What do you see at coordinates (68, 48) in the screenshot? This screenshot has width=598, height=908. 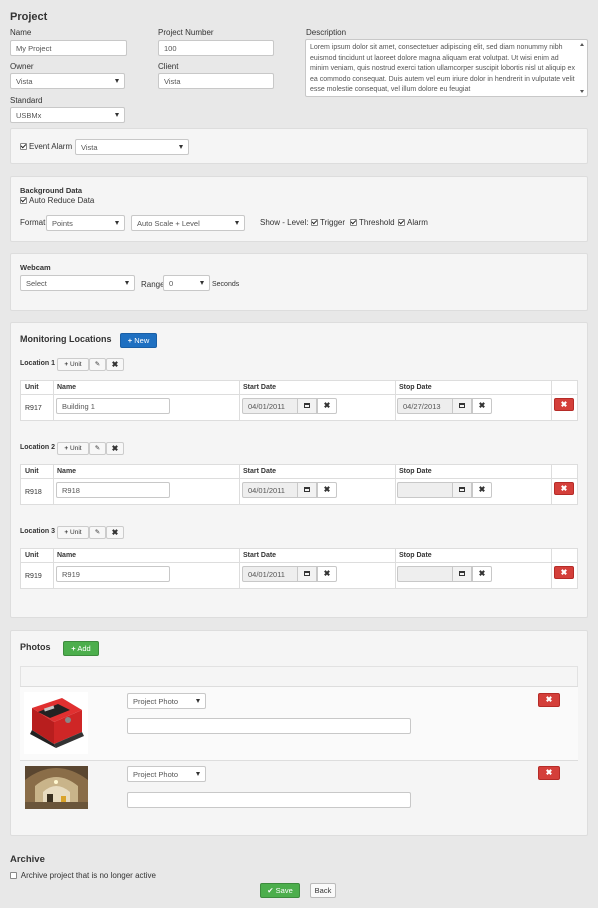 I see `name-input: My Project` at bounding box center [68, 48].